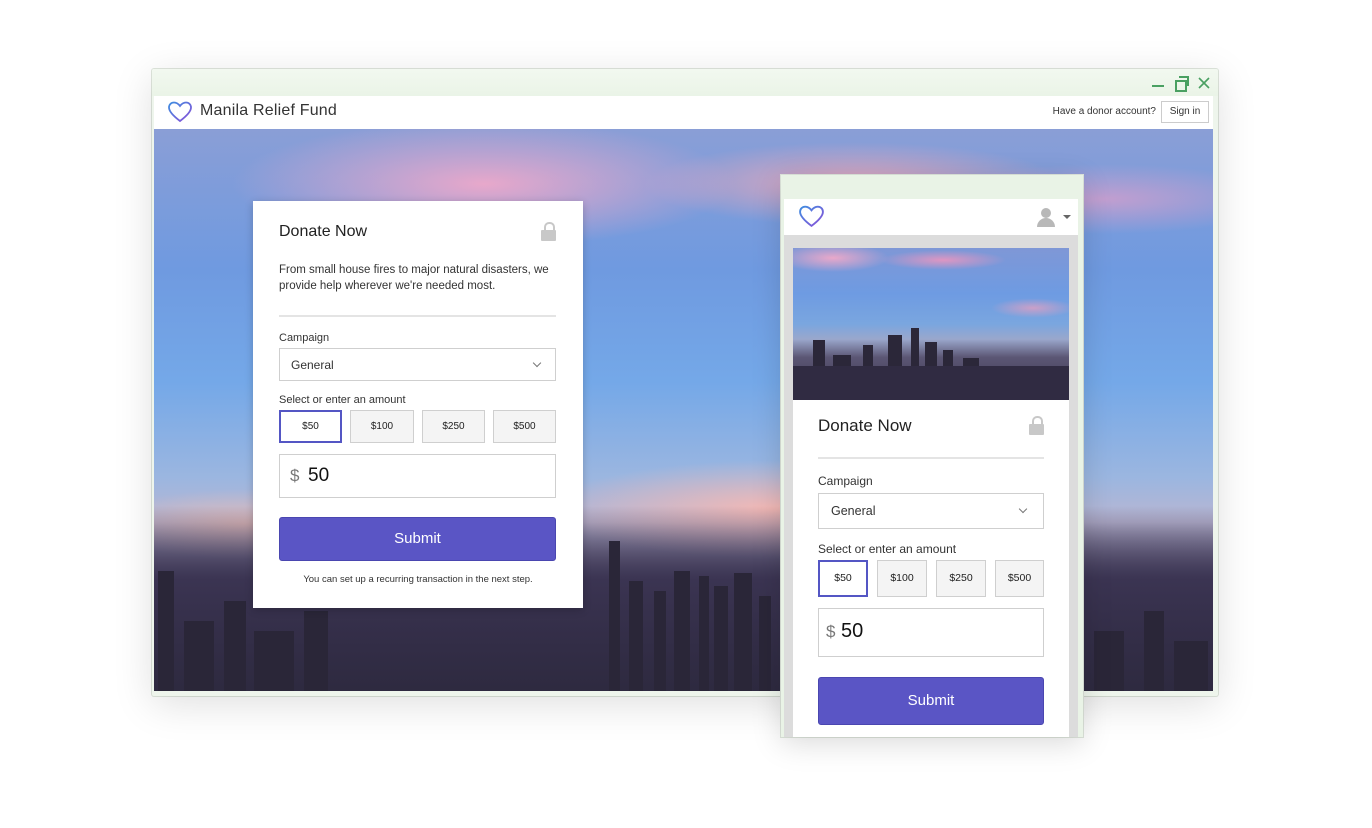 Image resolution: width=1372 pixels, height=828 pixels. I want to click on caret-down-icon, so click(1067, 217).